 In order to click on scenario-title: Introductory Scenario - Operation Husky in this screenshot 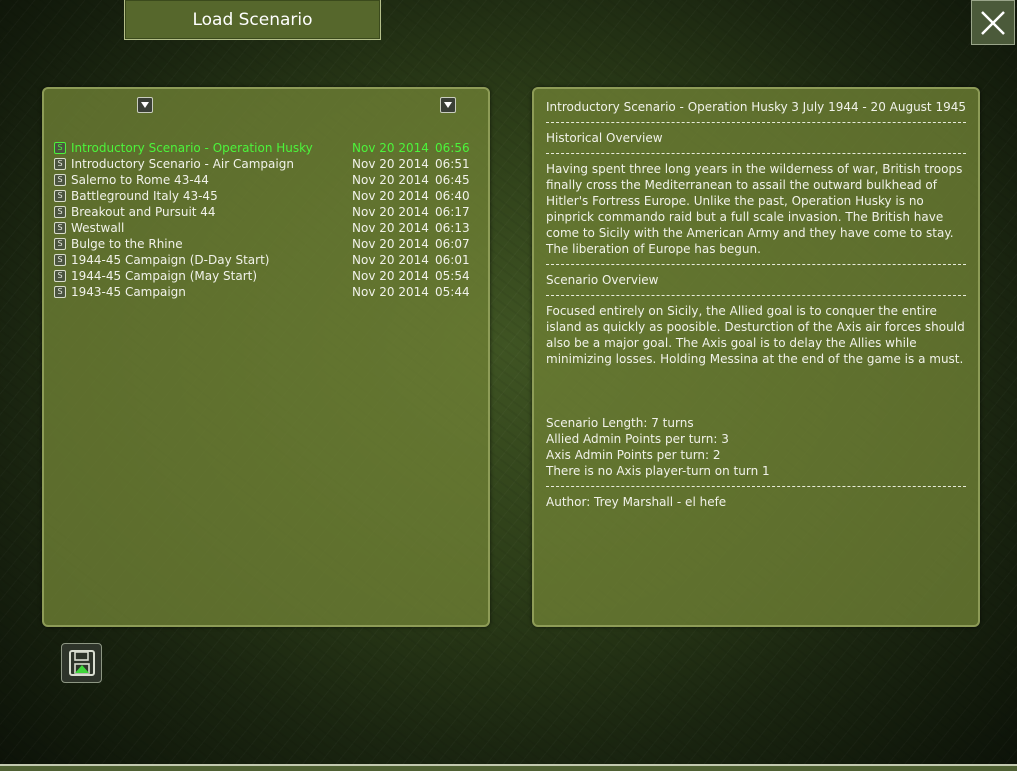, I will do `click(667, 107)`.